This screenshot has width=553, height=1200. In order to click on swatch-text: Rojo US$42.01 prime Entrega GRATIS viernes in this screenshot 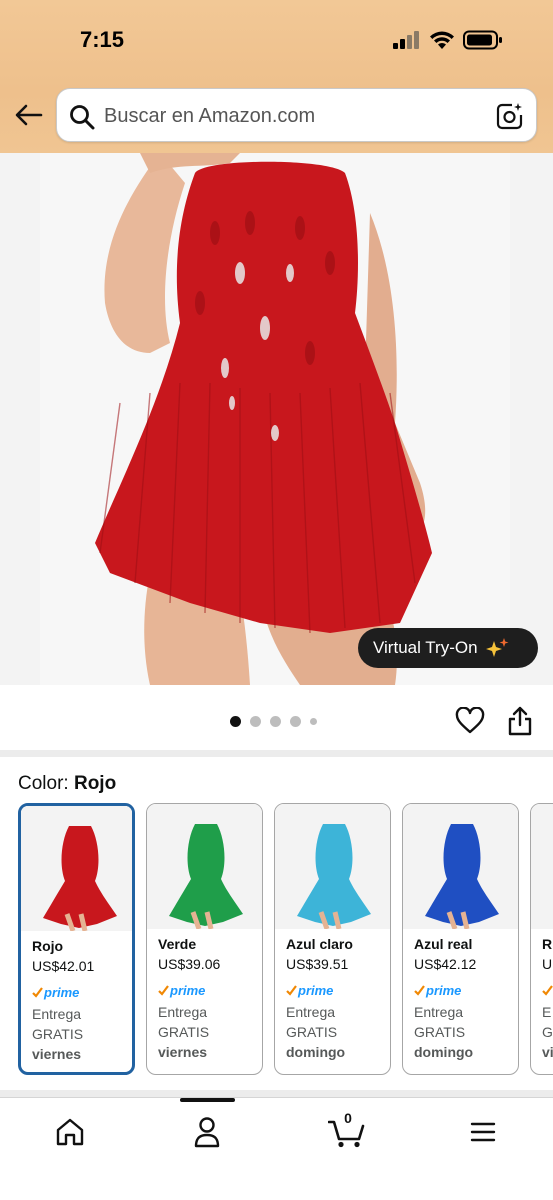, I will do `click(76, 997)`.